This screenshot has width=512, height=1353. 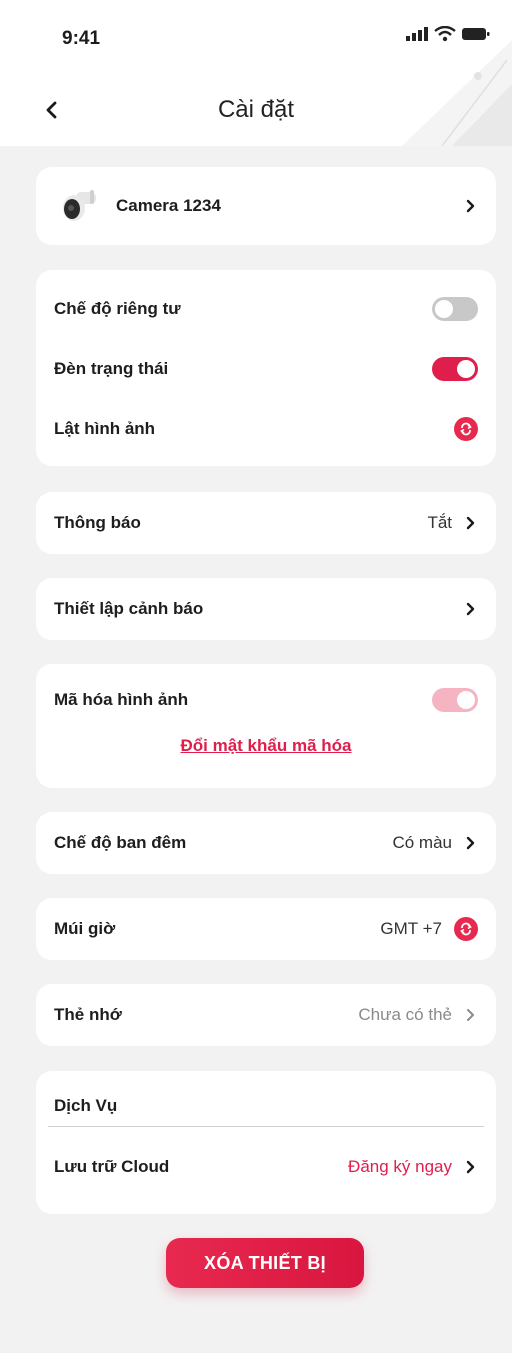 I want to click on header-decoration, so click(x=457, y=93).